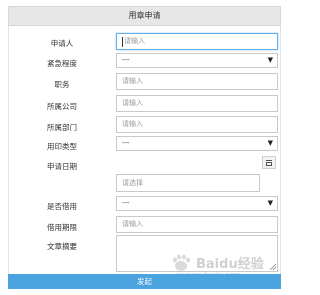  What do you see at coordinates (197, 124) in the screenshot?
I see `department-input: 请输入` at bounding box center [197, 124].